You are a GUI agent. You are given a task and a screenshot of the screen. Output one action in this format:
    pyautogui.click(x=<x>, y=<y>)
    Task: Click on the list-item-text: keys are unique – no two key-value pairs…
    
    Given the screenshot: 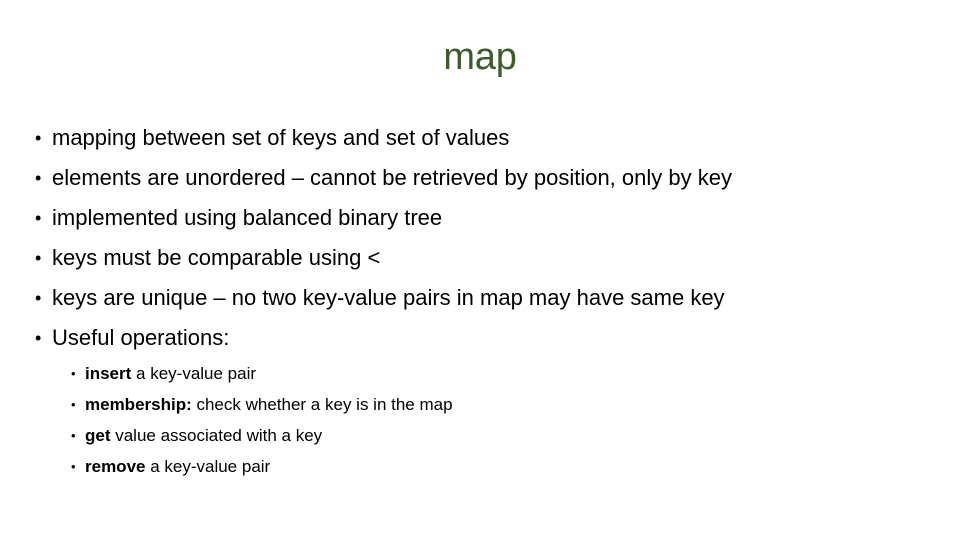 What is the action you would take?
    pyautogui.click(x=388, y=297)
    